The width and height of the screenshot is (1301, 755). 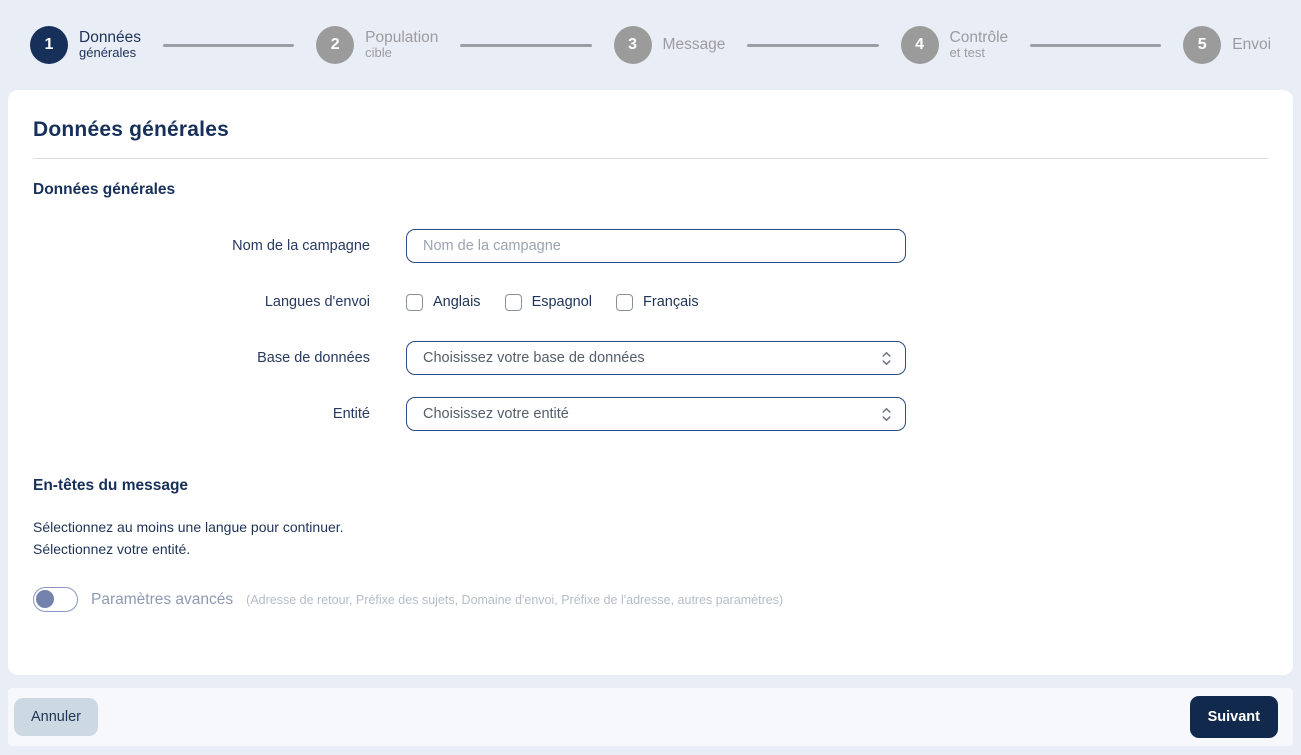 I want to click on entity-label: Entité, so click(x=351, y=414).